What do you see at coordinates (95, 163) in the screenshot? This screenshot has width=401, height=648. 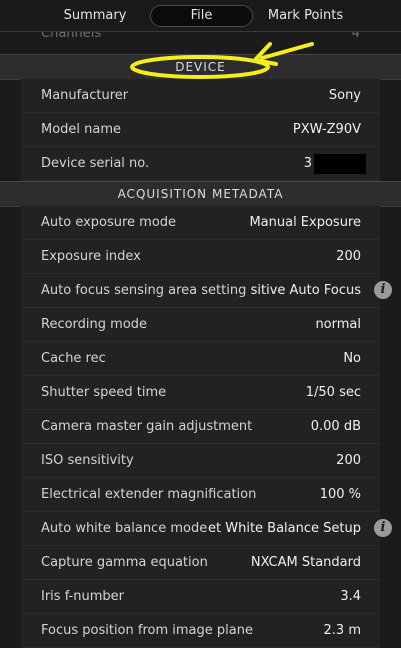 I see `row-label: Device serial no.` at bounding box center [95, 163].